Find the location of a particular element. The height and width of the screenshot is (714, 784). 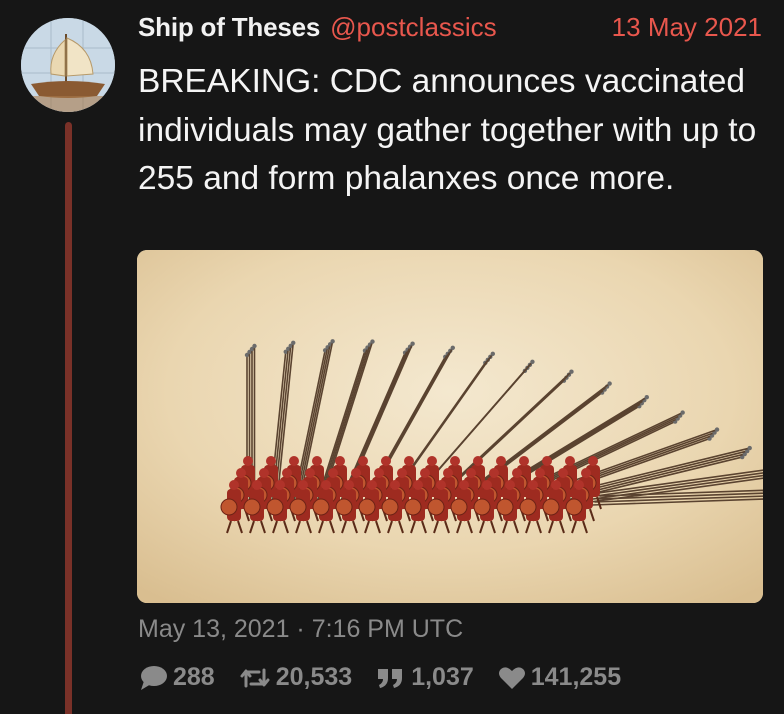

reply-count: 288 is located at coordinates (194, 677).